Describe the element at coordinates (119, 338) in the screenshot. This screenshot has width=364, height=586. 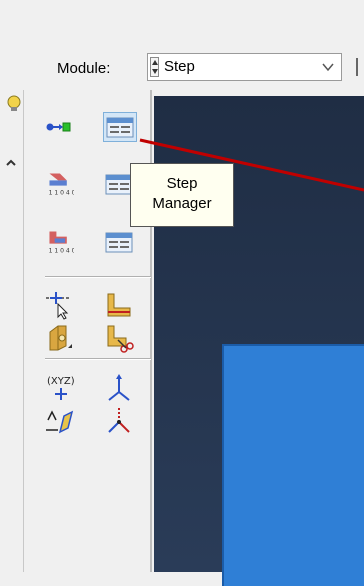
I see `cut-partition-icon` at that location.